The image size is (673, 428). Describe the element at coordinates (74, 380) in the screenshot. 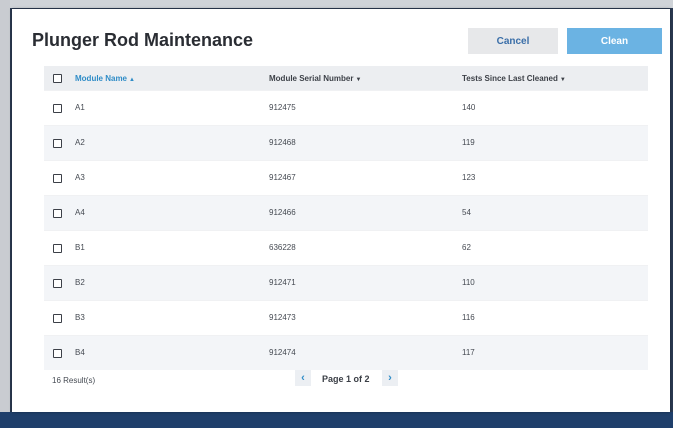

I see `results-count: 16 Result(s)` at that location.